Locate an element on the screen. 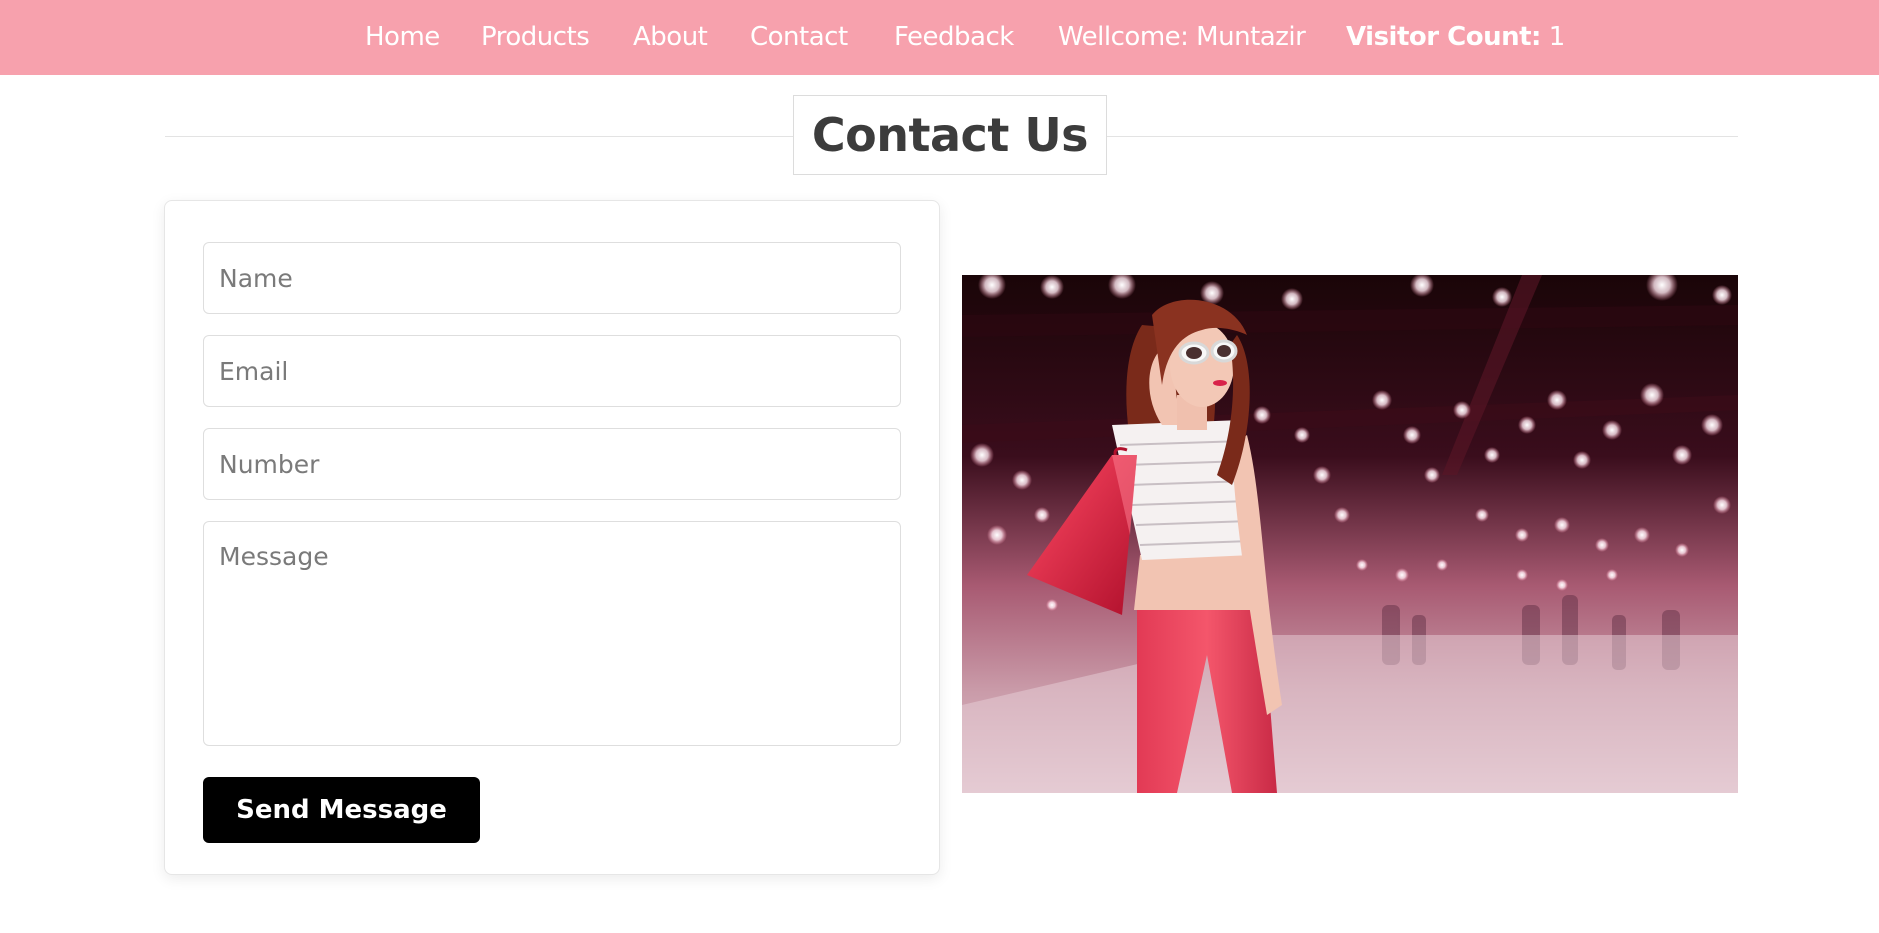 This screenshot has height=933, width=1879. page-title: Contact Us is located at coordinates (950, 135).